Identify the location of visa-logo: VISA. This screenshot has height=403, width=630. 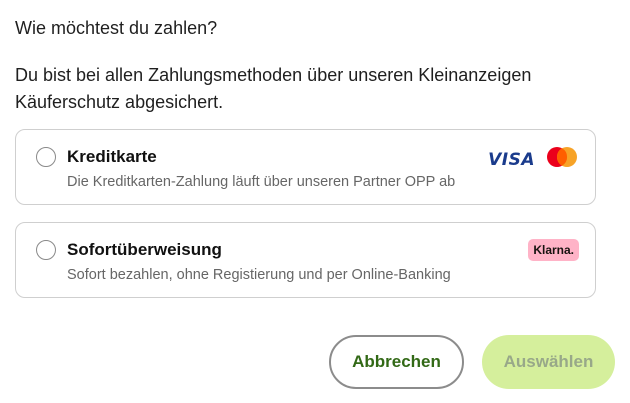
(511, 159).